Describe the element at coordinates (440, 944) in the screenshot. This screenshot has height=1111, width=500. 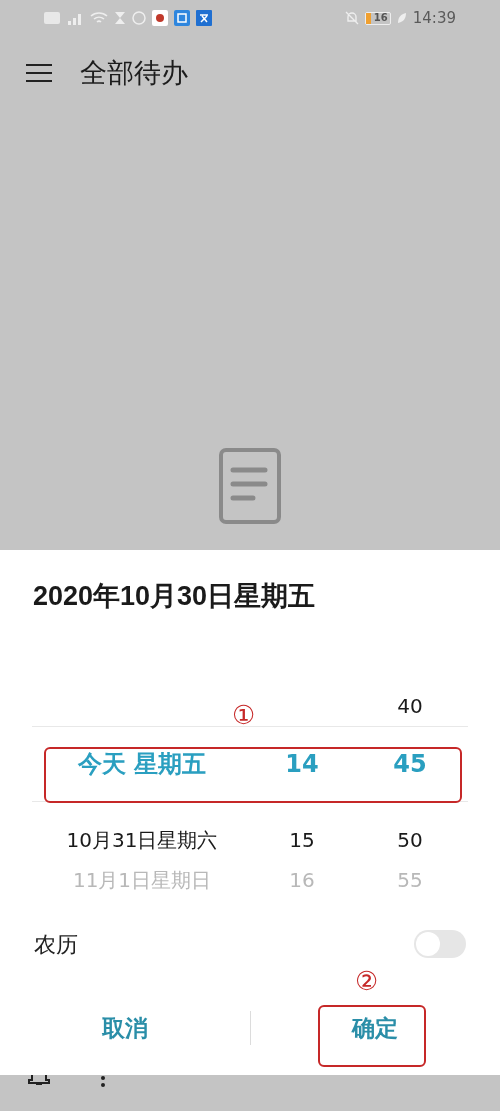
I see `lunar-toggle` at that location.